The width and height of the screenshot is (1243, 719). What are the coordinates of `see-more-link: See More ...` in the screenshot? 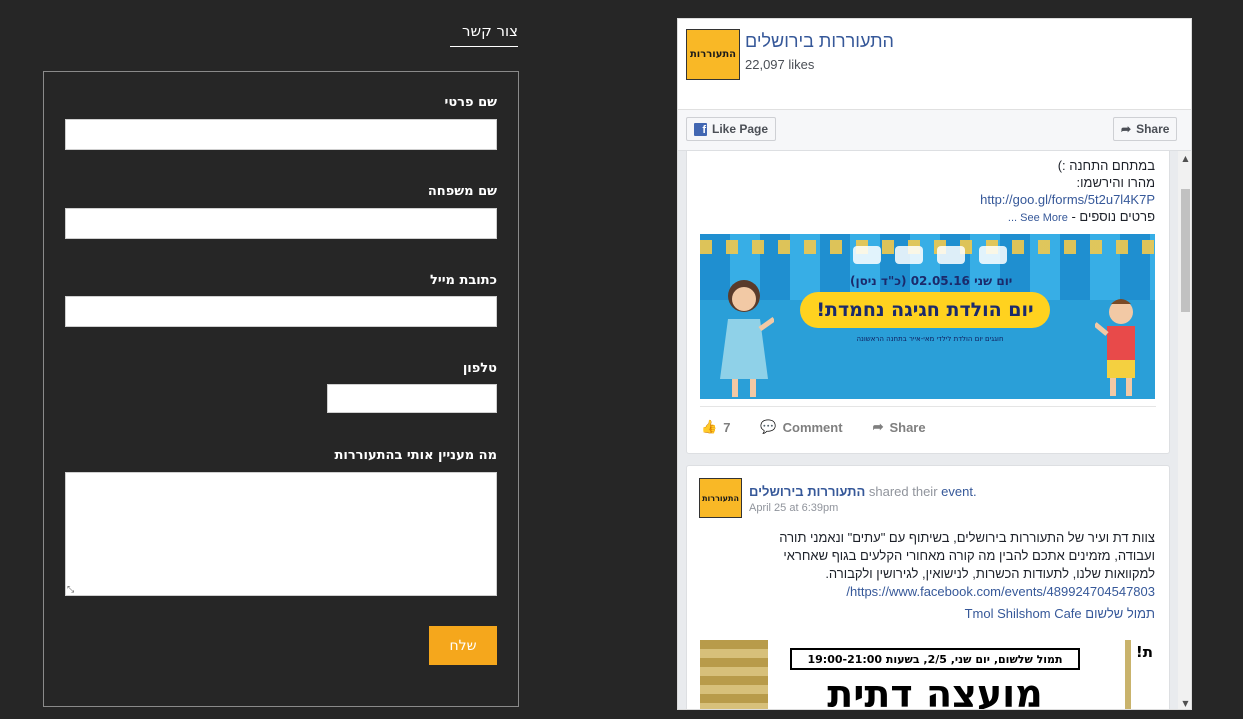 It's located at (1038, 218).